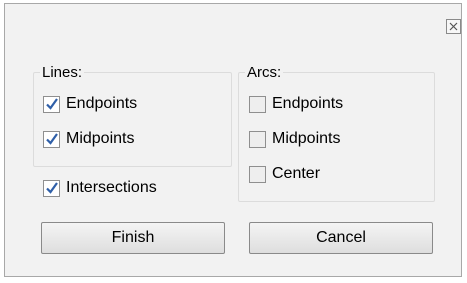 This screenshot has width=467, height=283. What do you see at coordinates (100, 138) in the screenshot?
I see `lines-midpoints-label: Midpoints` at bounding box center [100, 138].